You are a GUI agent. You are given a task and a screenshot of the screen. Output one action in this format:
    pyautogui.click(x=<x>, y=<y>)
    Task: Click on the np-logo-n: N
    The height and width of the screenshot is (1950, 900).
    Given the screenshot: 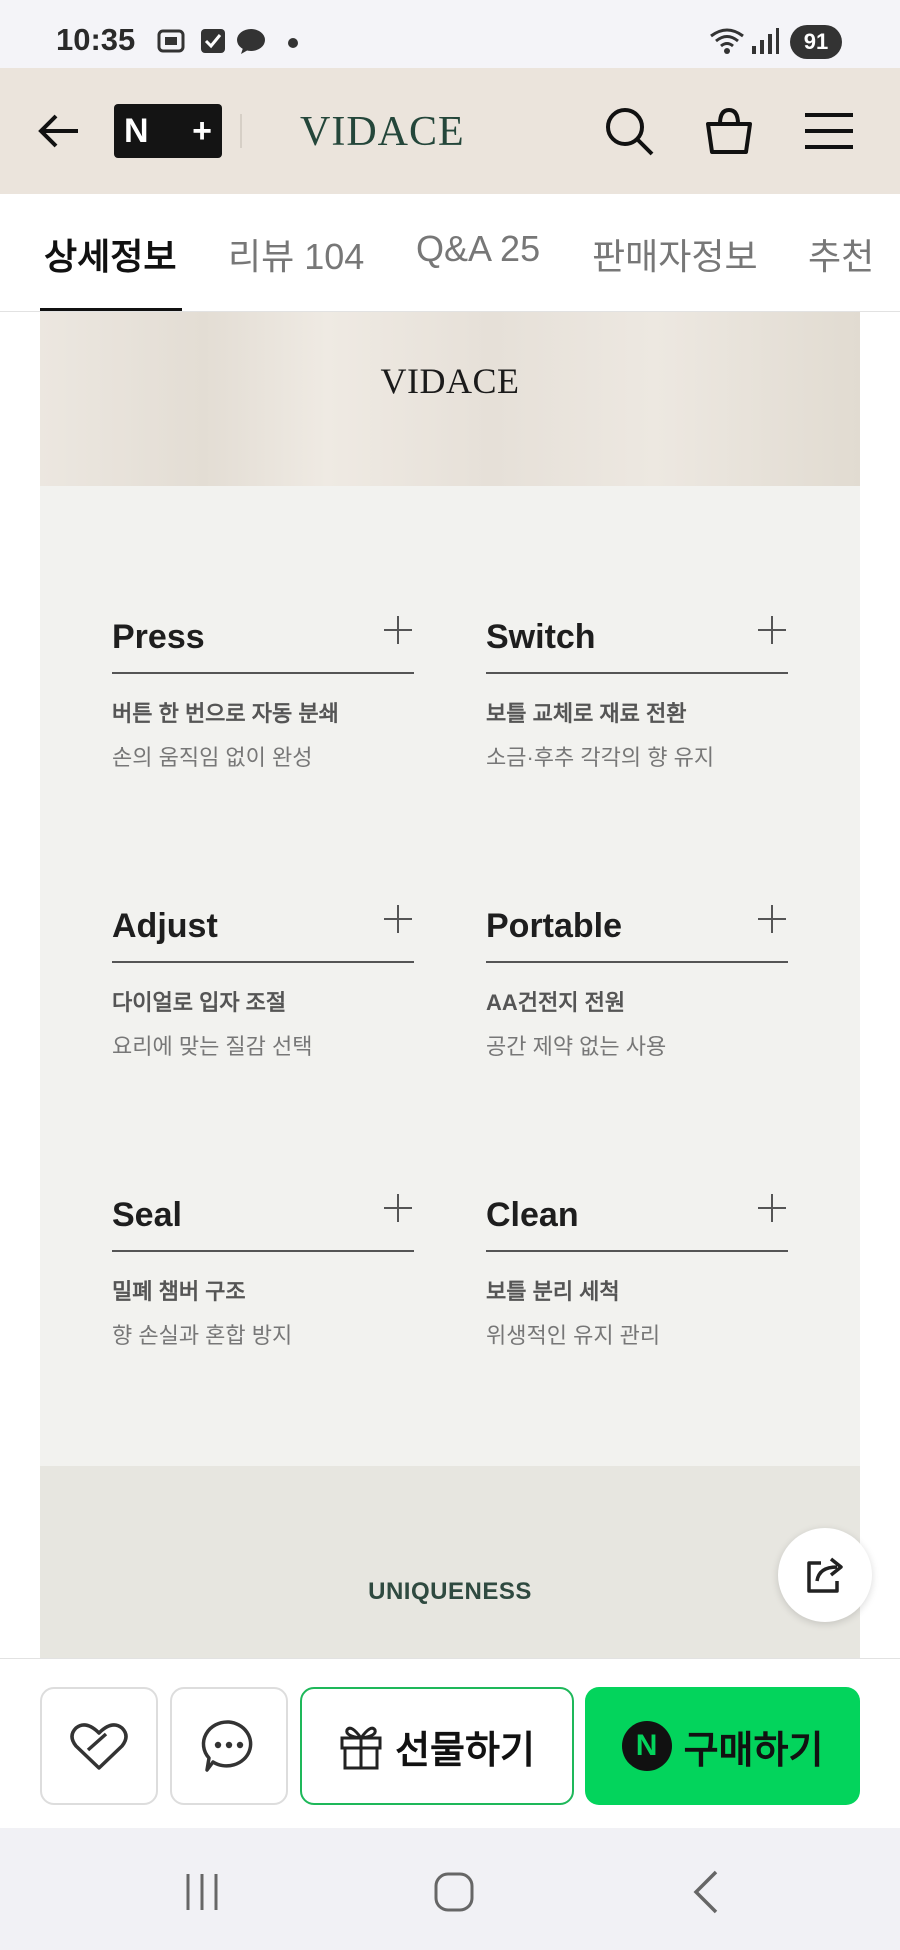 What is the action you would take?
    pyautogui.click(x=136, y=130)
    